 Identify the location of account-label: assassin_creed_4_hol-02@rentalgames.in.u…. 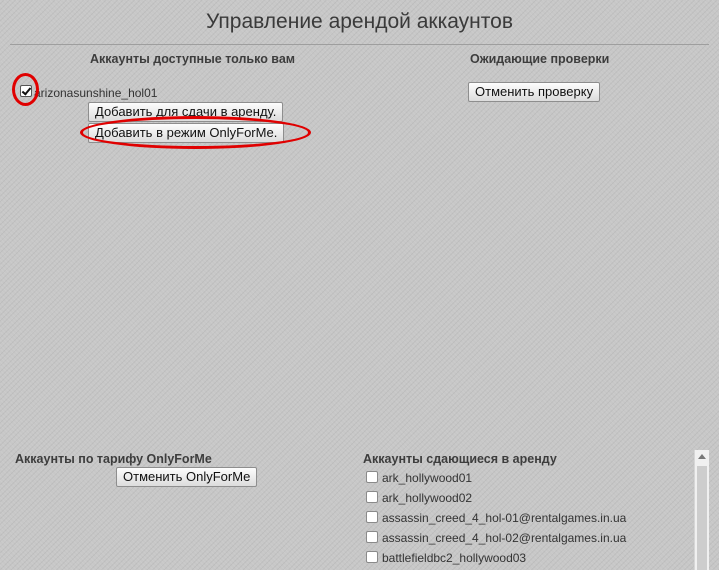
(504, 538).